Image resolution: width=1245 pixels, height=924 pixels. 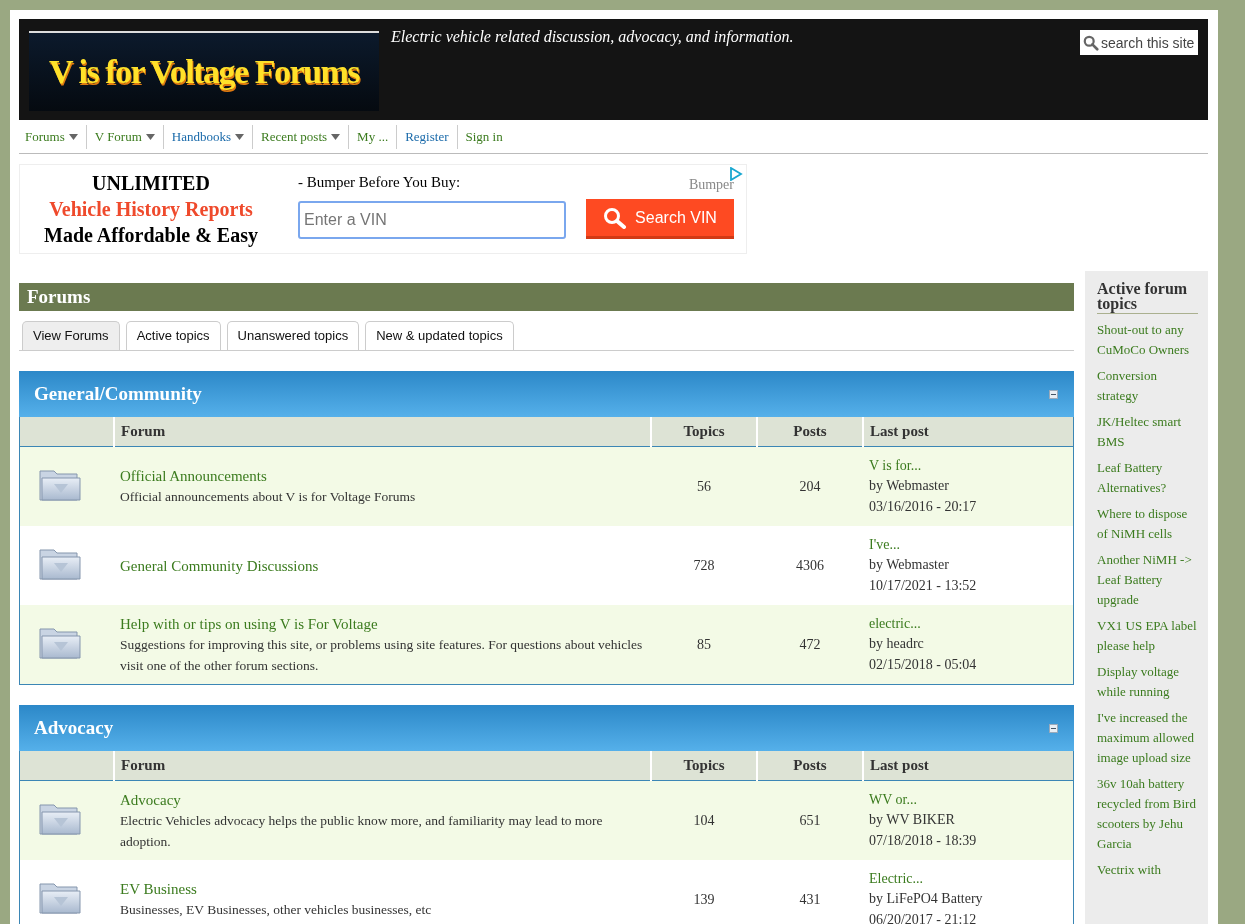 What do you see at coordinates (704, 486) in the screenshot?
I see `topics-count: 56` at bounding box center [704, 486].